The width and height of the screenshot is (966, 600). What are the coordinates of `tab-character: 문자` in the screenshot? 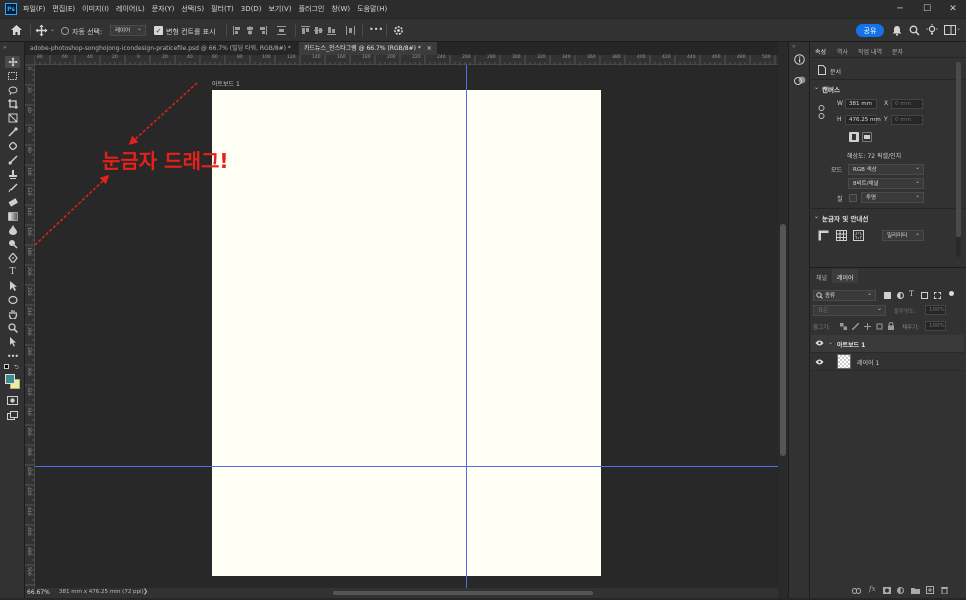 It's located at (897, 51).